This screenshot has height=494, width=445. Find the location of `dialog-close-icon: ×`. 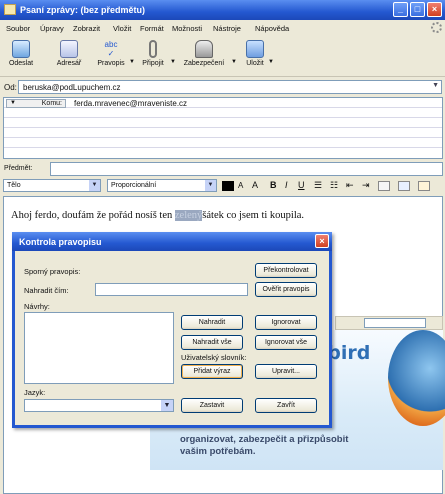

dialog-close-icon: × is located at coordinates (322, 241).